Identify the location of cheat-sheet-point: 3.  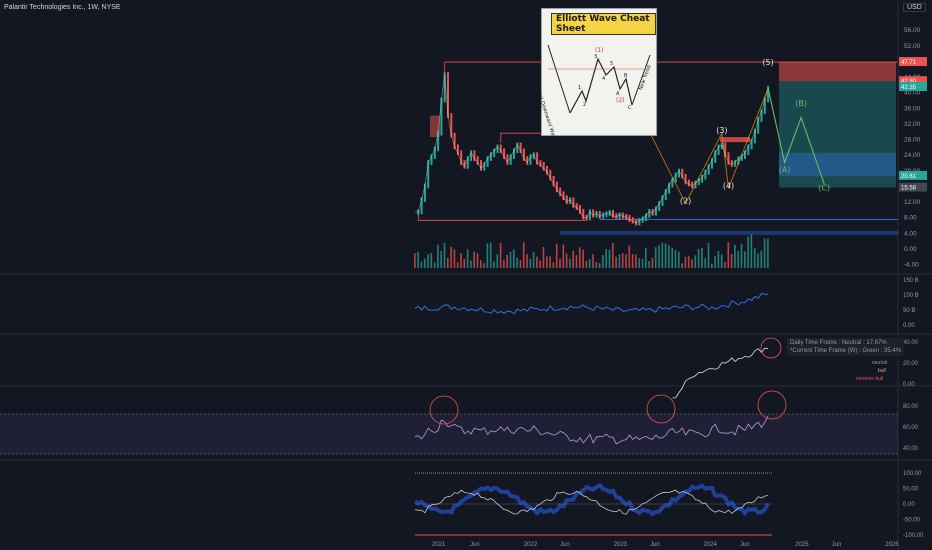
(596, 57).